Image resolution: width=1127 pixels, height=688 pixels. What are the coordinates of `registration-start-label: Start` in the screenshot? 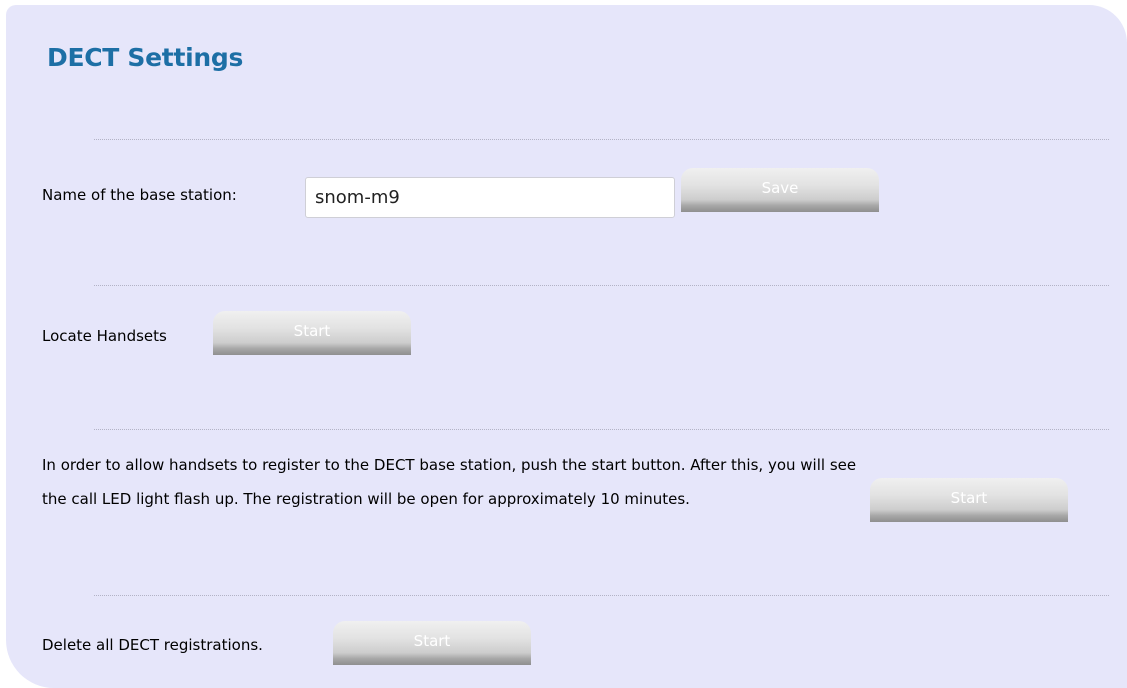 It's located at (969, 498).